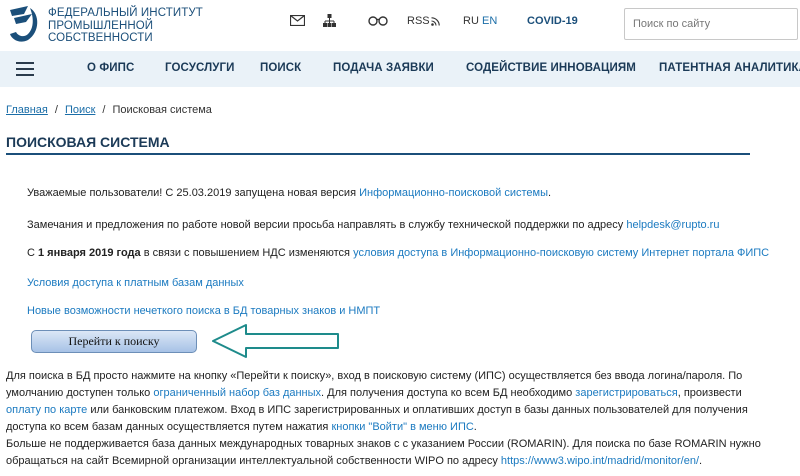 The height and width of the screenshot is (476, 800). Describe the element at coordinates (383, 68) in the screenshot. I see `nav-item-apply: Подача заявки` at that location.